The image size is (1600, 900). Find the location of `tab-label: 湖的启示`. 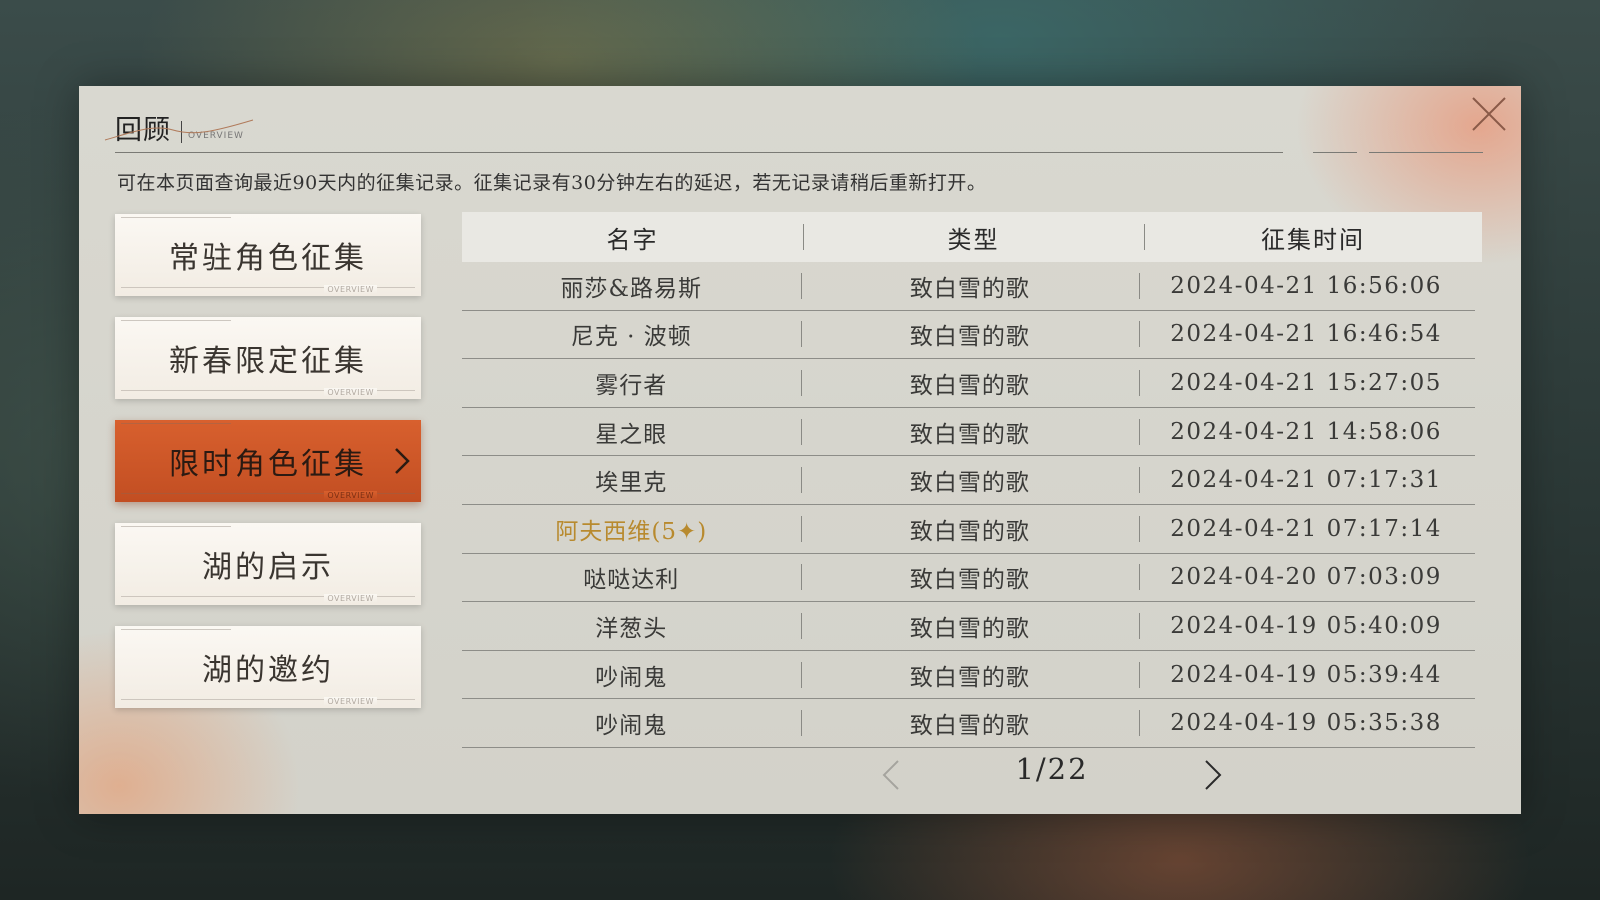

tab-label: 湖的启示 is located at coordinates (268, 567).